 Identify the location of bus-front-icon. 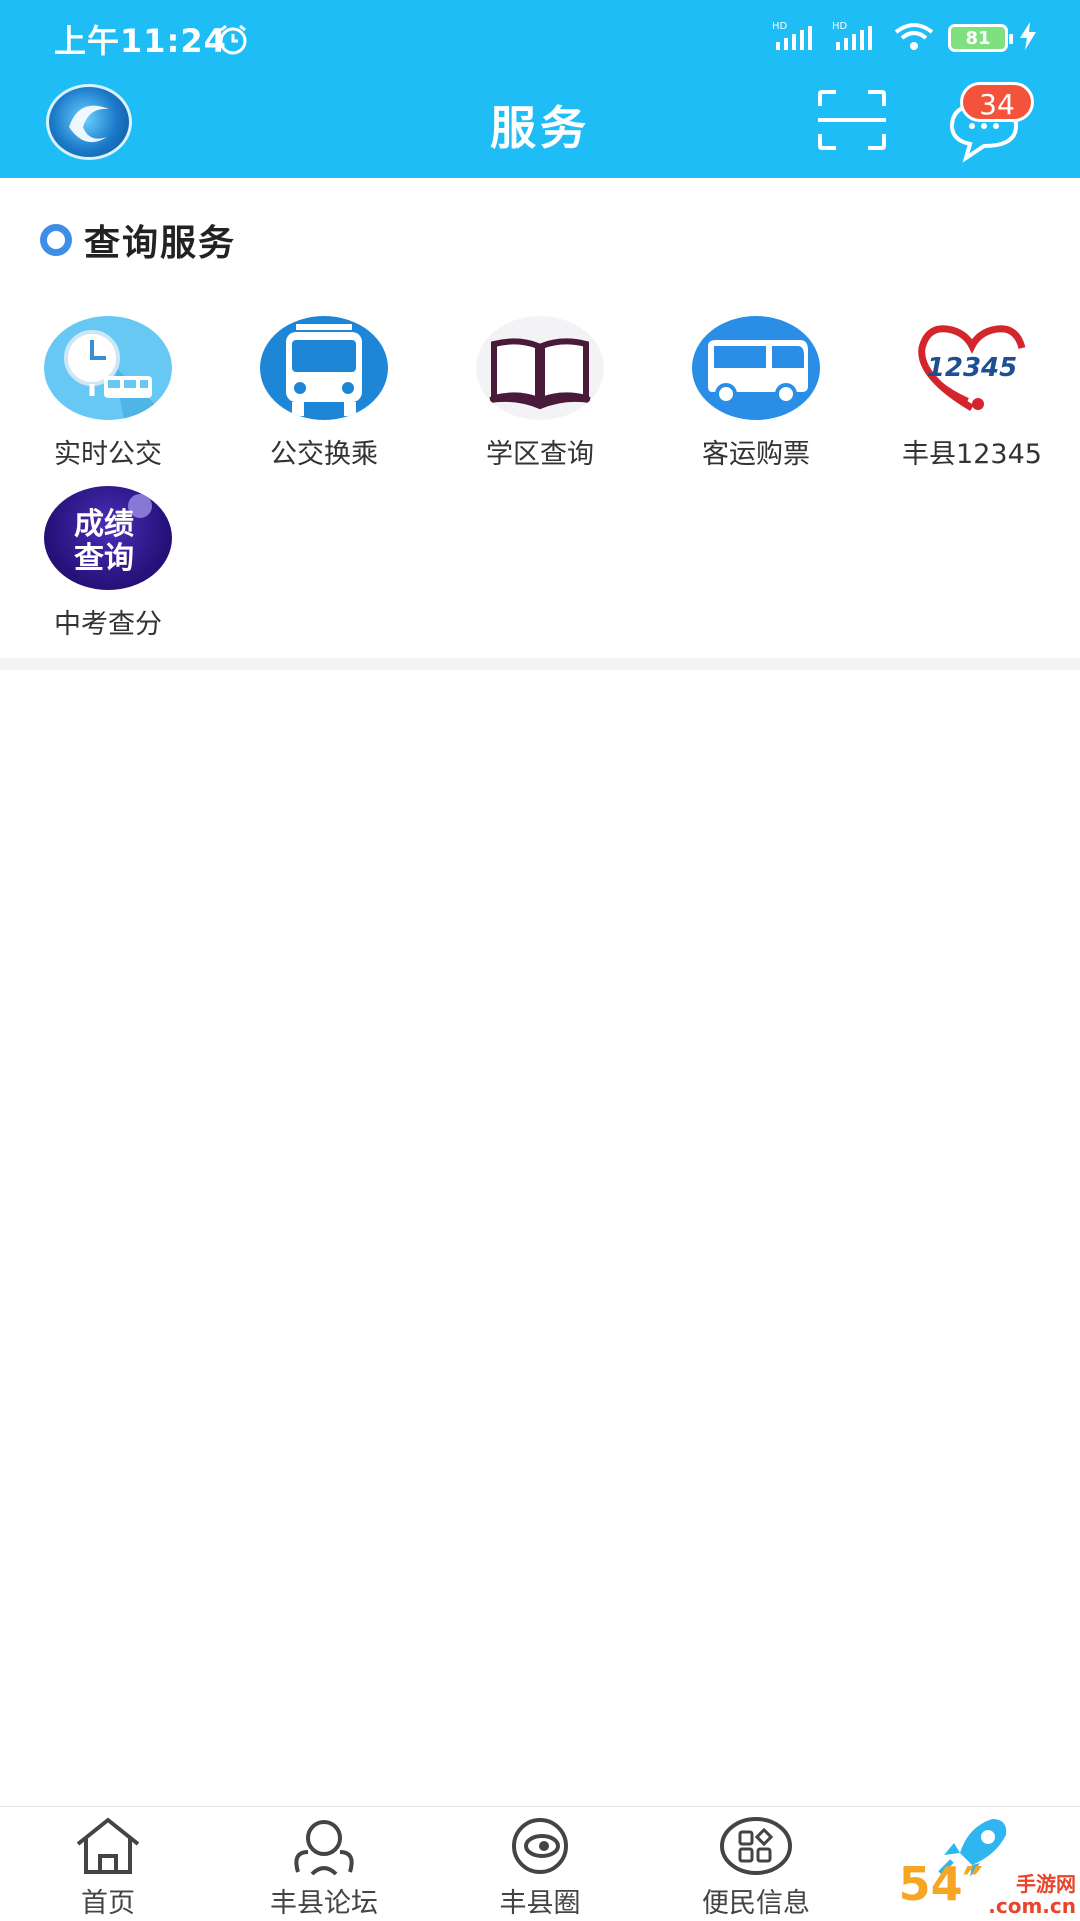
(324, 368).